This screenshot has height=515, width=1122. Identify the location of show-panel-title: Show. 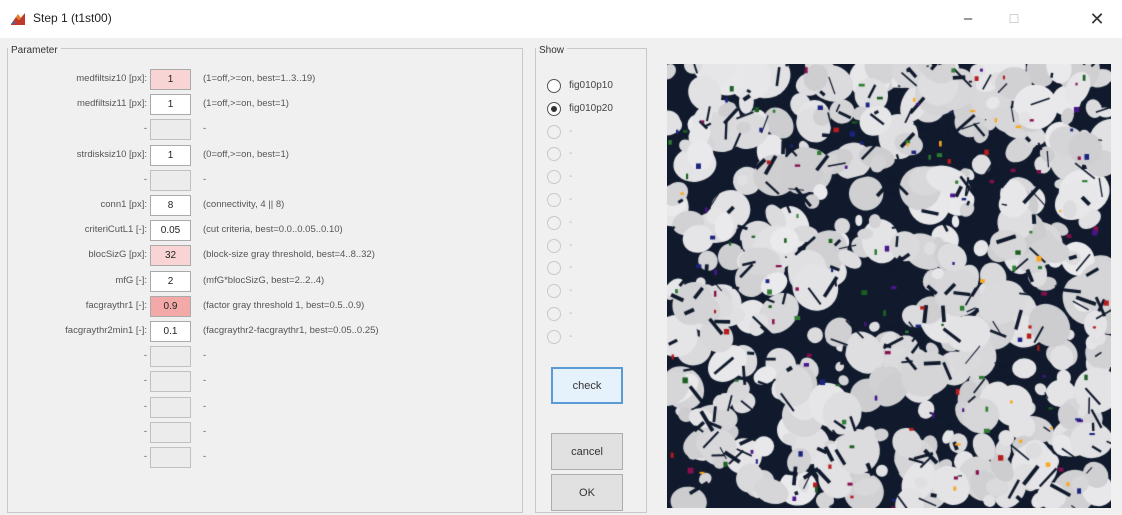
(552, 50).